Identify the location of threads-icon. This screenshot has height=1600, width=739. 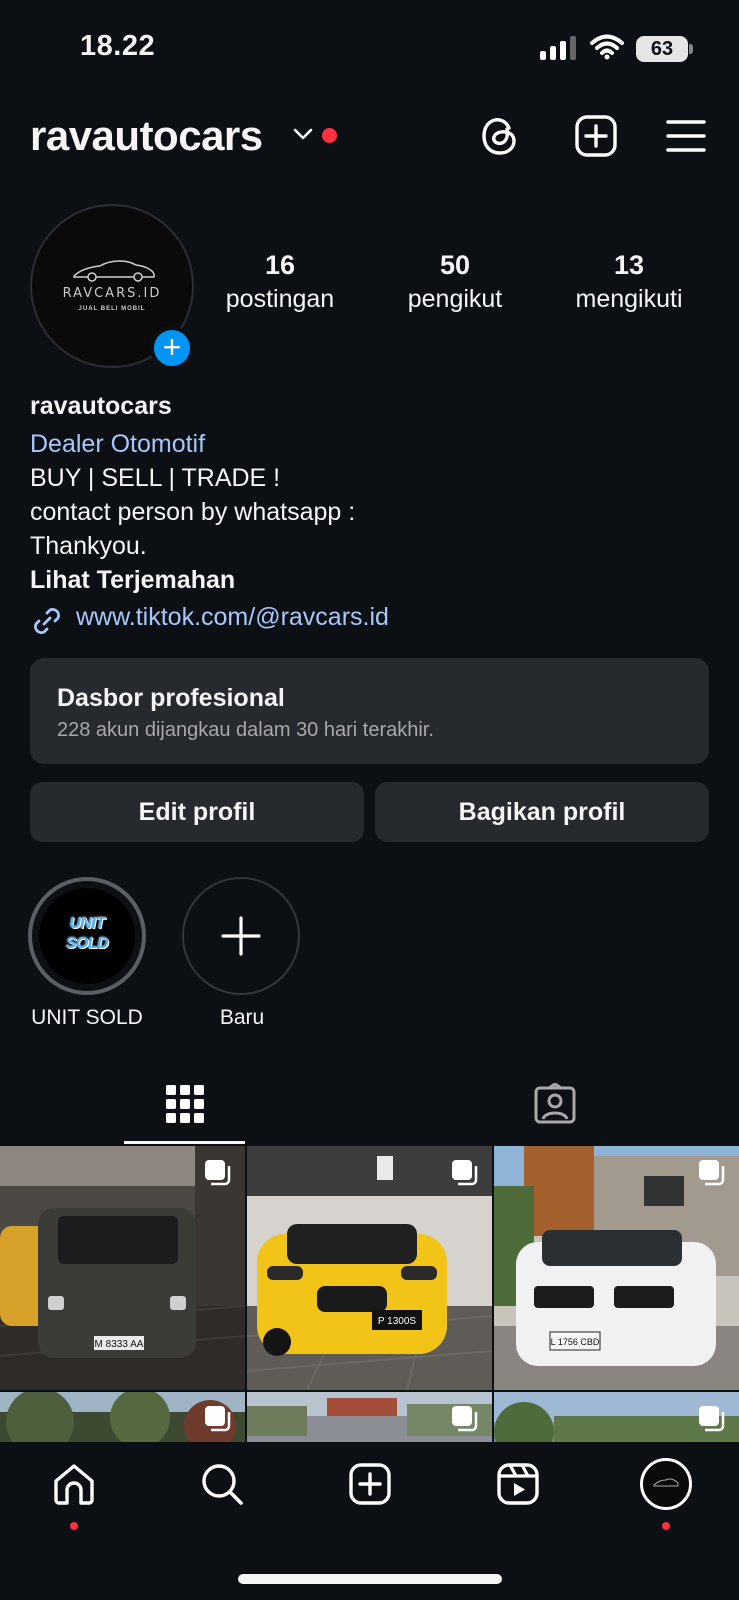
(500, 136).